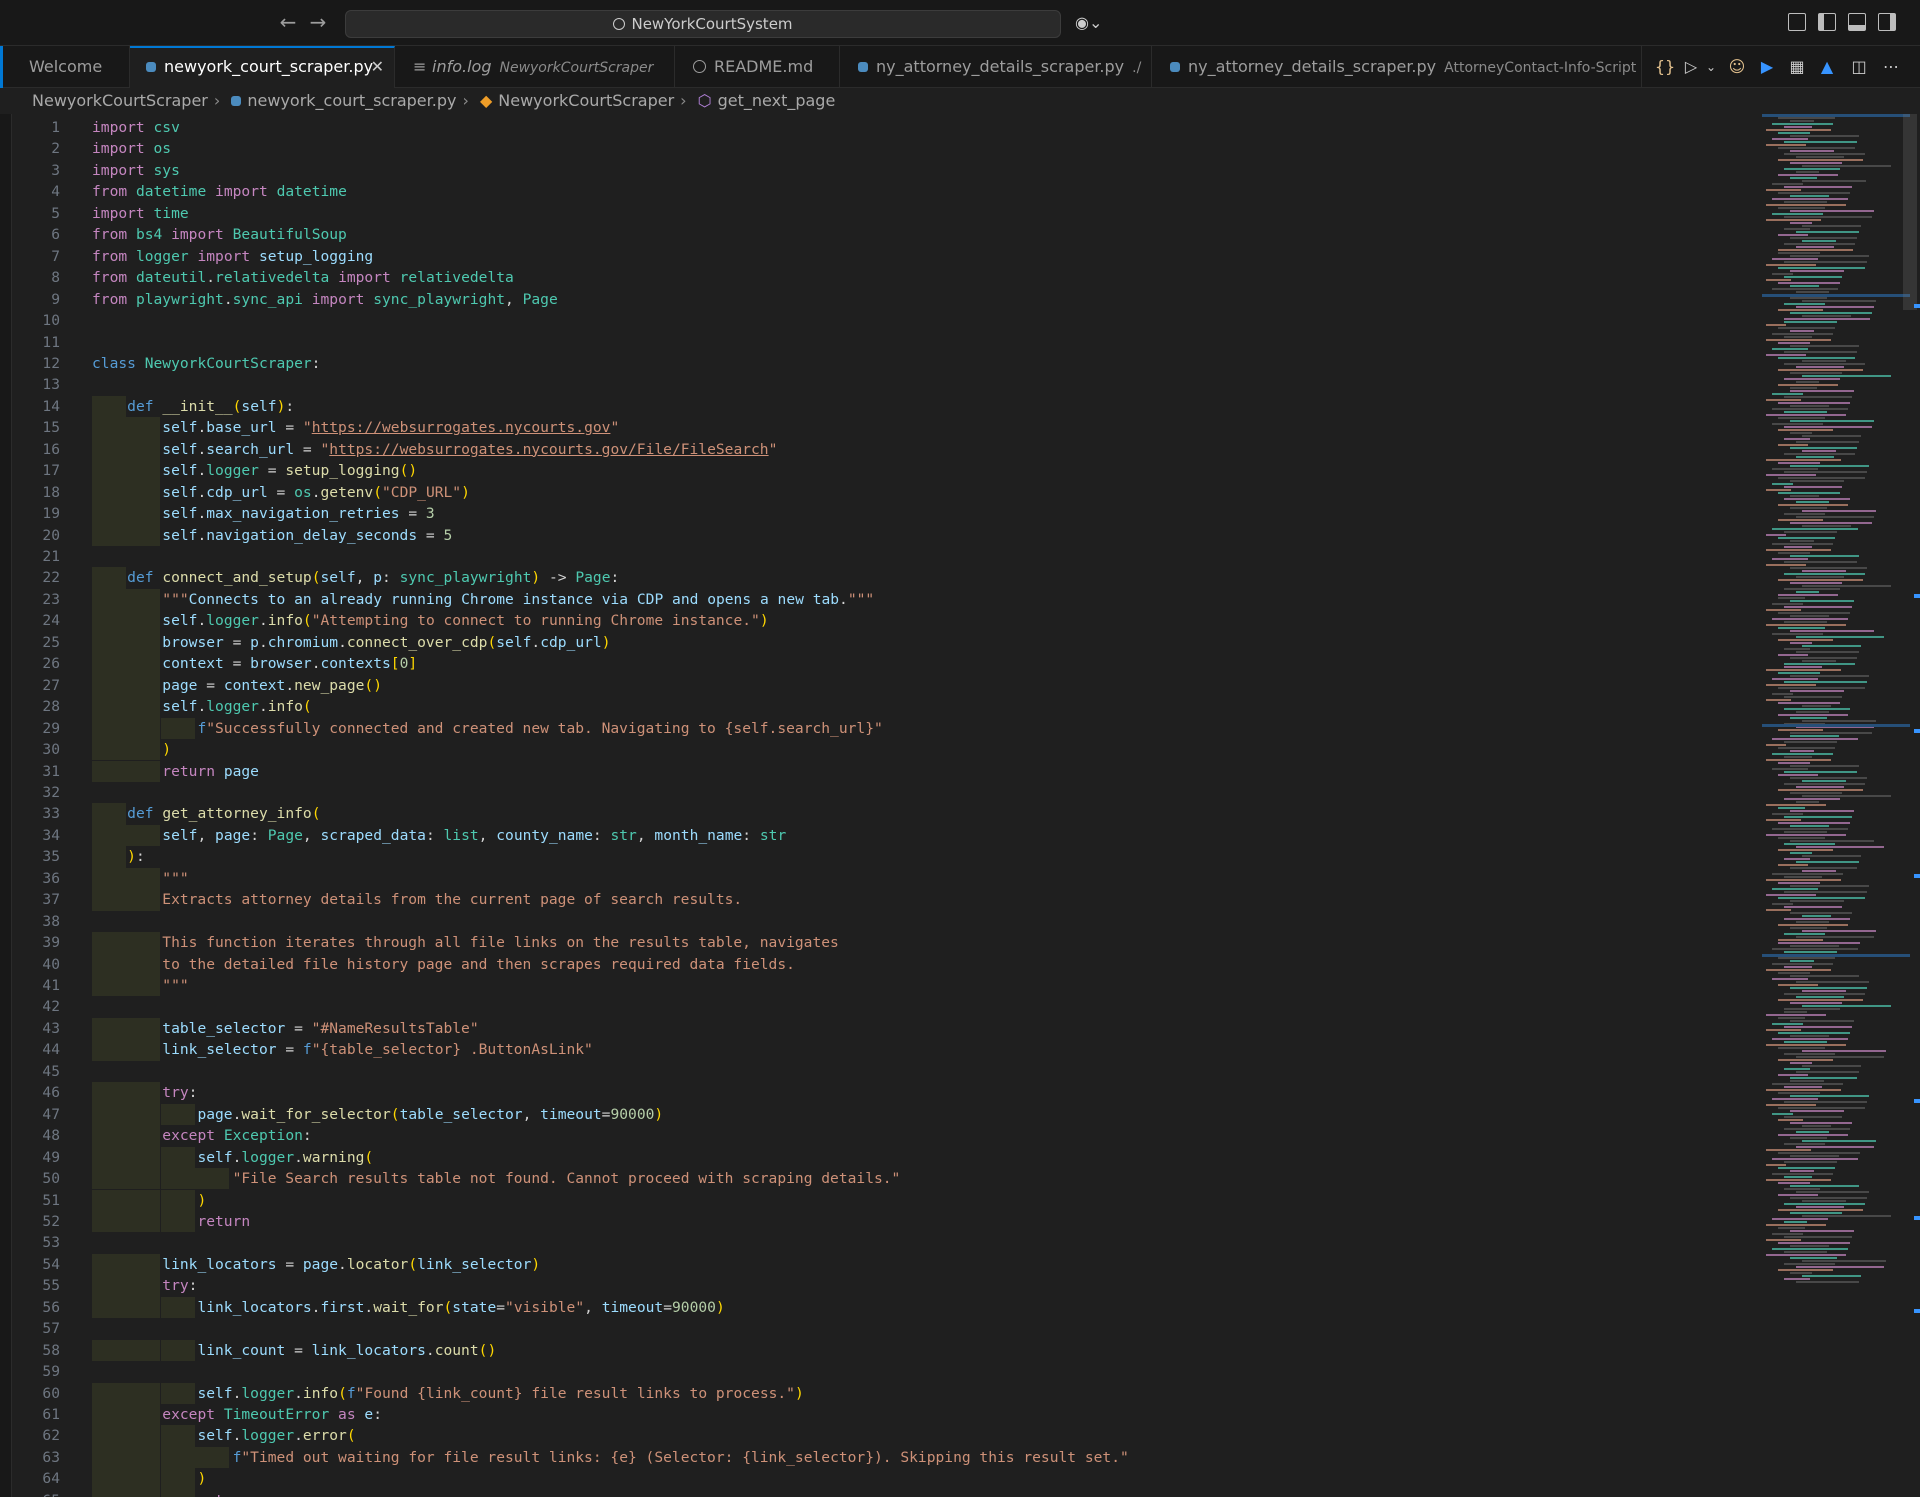 Image resolution: width=1920 pixels, height=1497 pixels. I want to click on code-line: 32, so click(880, 792).